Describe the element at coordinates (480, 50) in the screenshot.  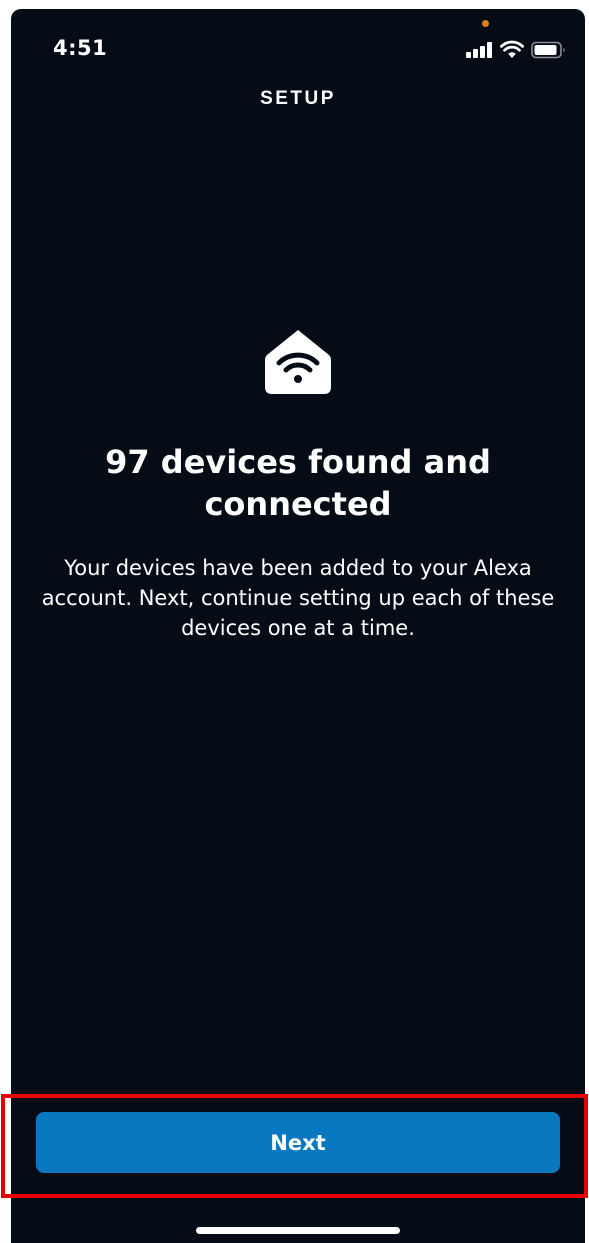
I see `cellular-signal-icon` at that location.